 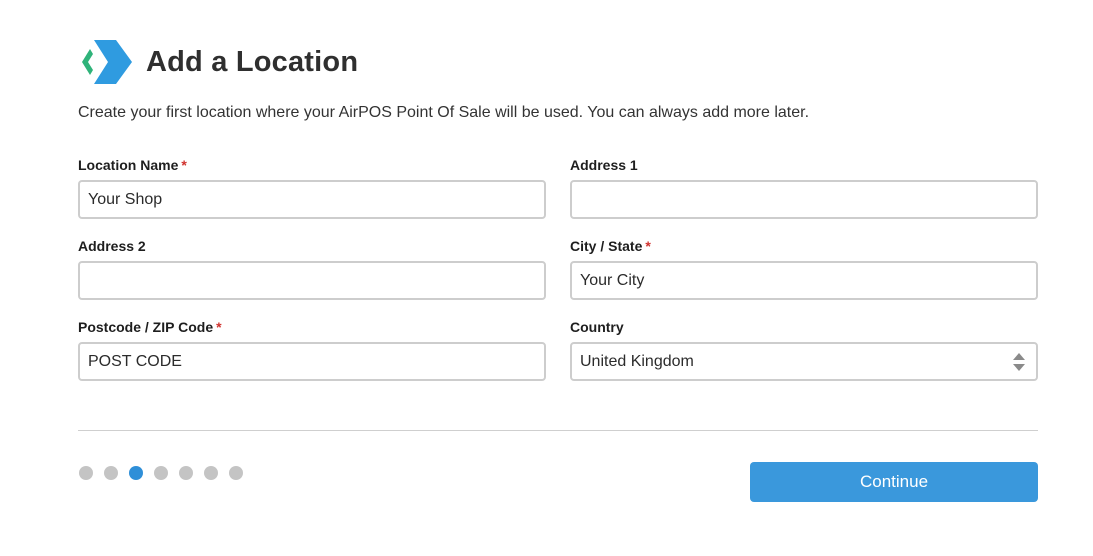 I want to click on country-group: Country United Kingdom, so click(x=804, y=349).